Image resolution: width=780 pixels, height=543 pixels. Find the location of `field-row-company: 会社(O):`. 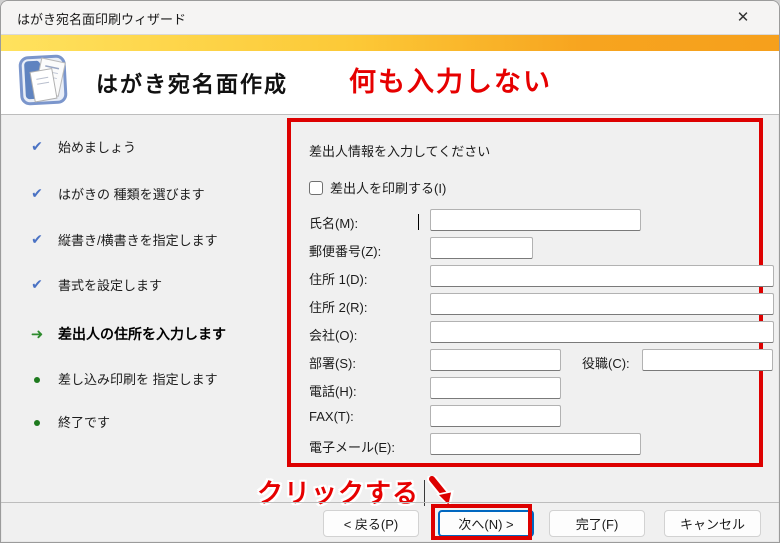

field-row-company: 会社(O): is located at coordinates (541, 333).